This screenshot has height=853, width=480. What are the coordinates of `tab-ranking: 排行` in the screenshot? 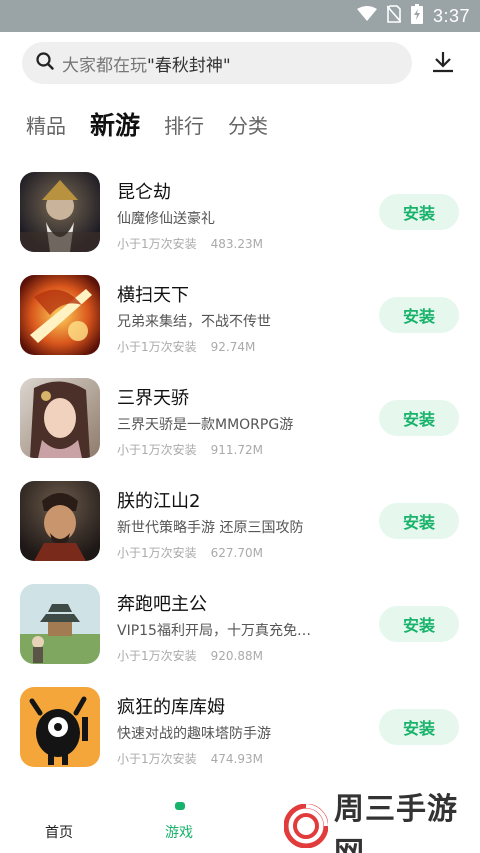 It's located at (184, 124).